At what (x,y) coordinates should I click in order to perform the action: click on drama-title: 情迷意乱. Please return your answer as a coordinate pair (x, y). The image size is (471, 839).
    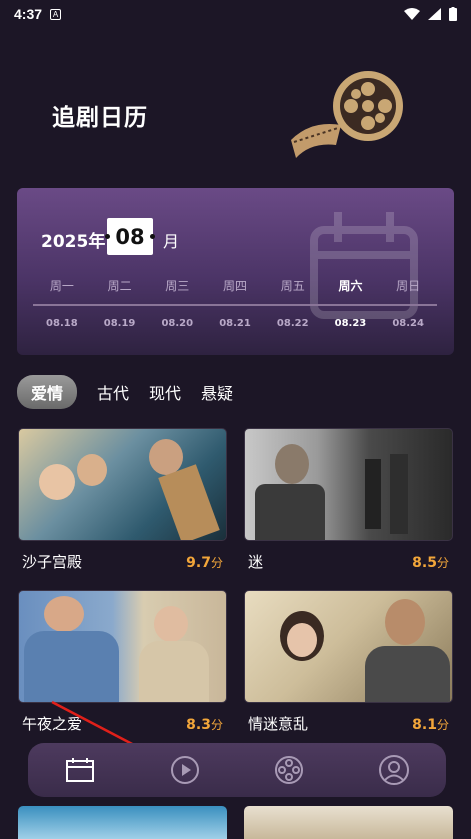
    Looking at the image, I should click on (278, 724).